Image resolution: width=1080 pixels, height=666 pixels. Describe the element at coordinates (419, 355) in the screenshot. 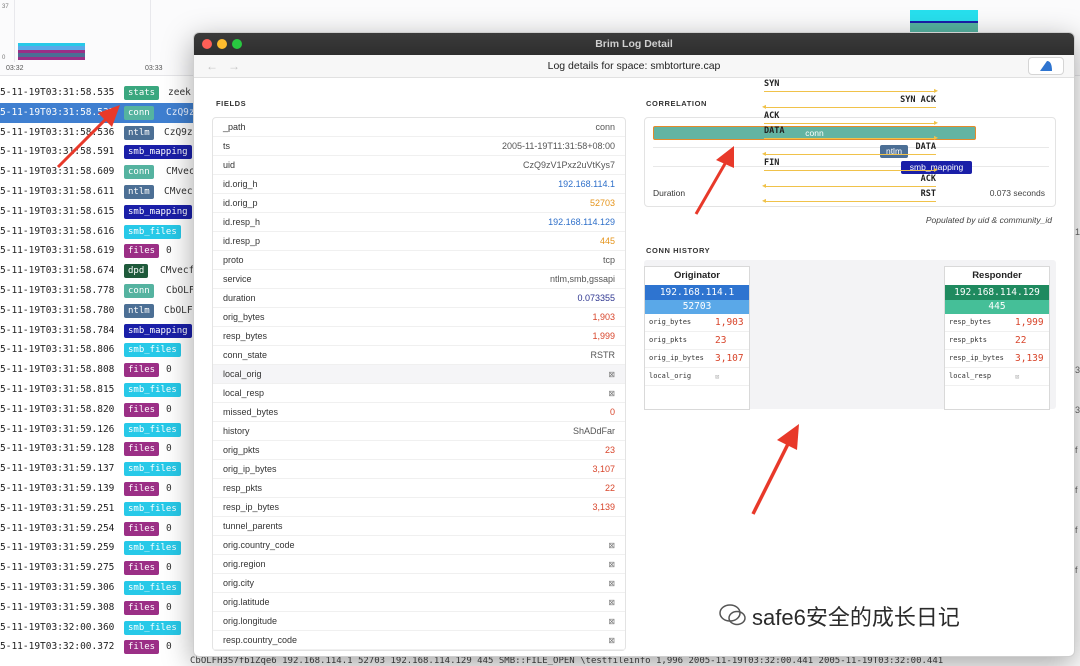

I see `field-row: conn_state RSTR` at that location.